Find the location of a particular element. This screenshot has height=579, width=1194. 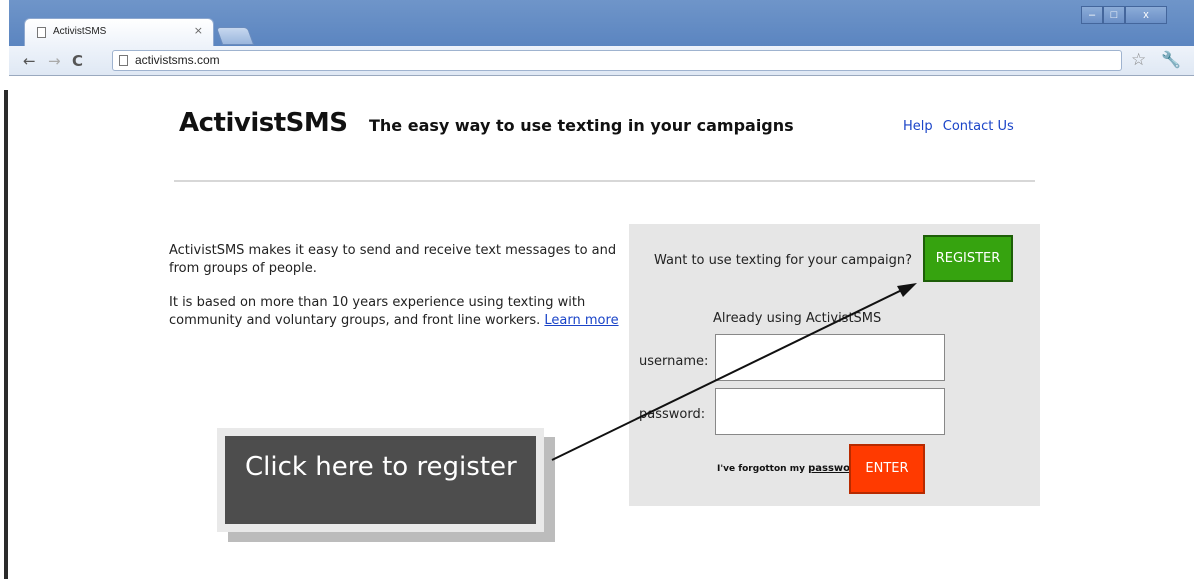

browser-tab: ActivistSMS × is located at coordinates (119, 32).